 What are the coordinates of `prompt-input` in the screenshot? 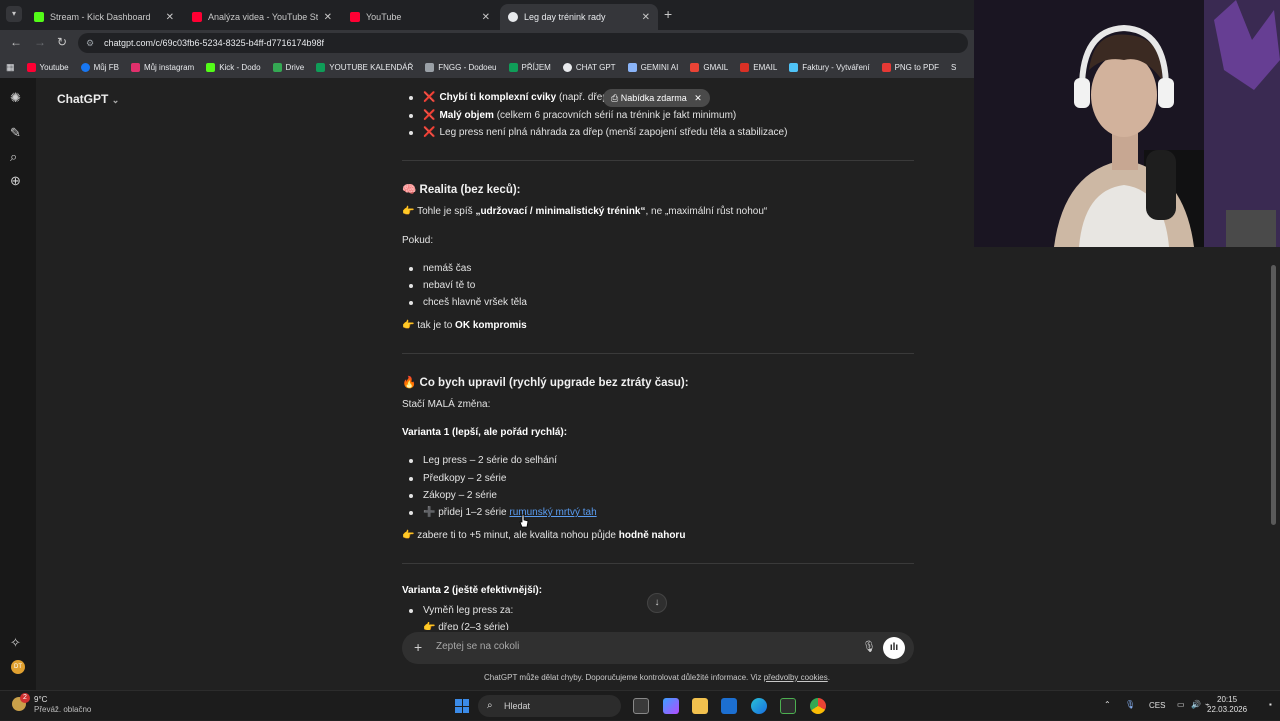 It's located at (636, 646).